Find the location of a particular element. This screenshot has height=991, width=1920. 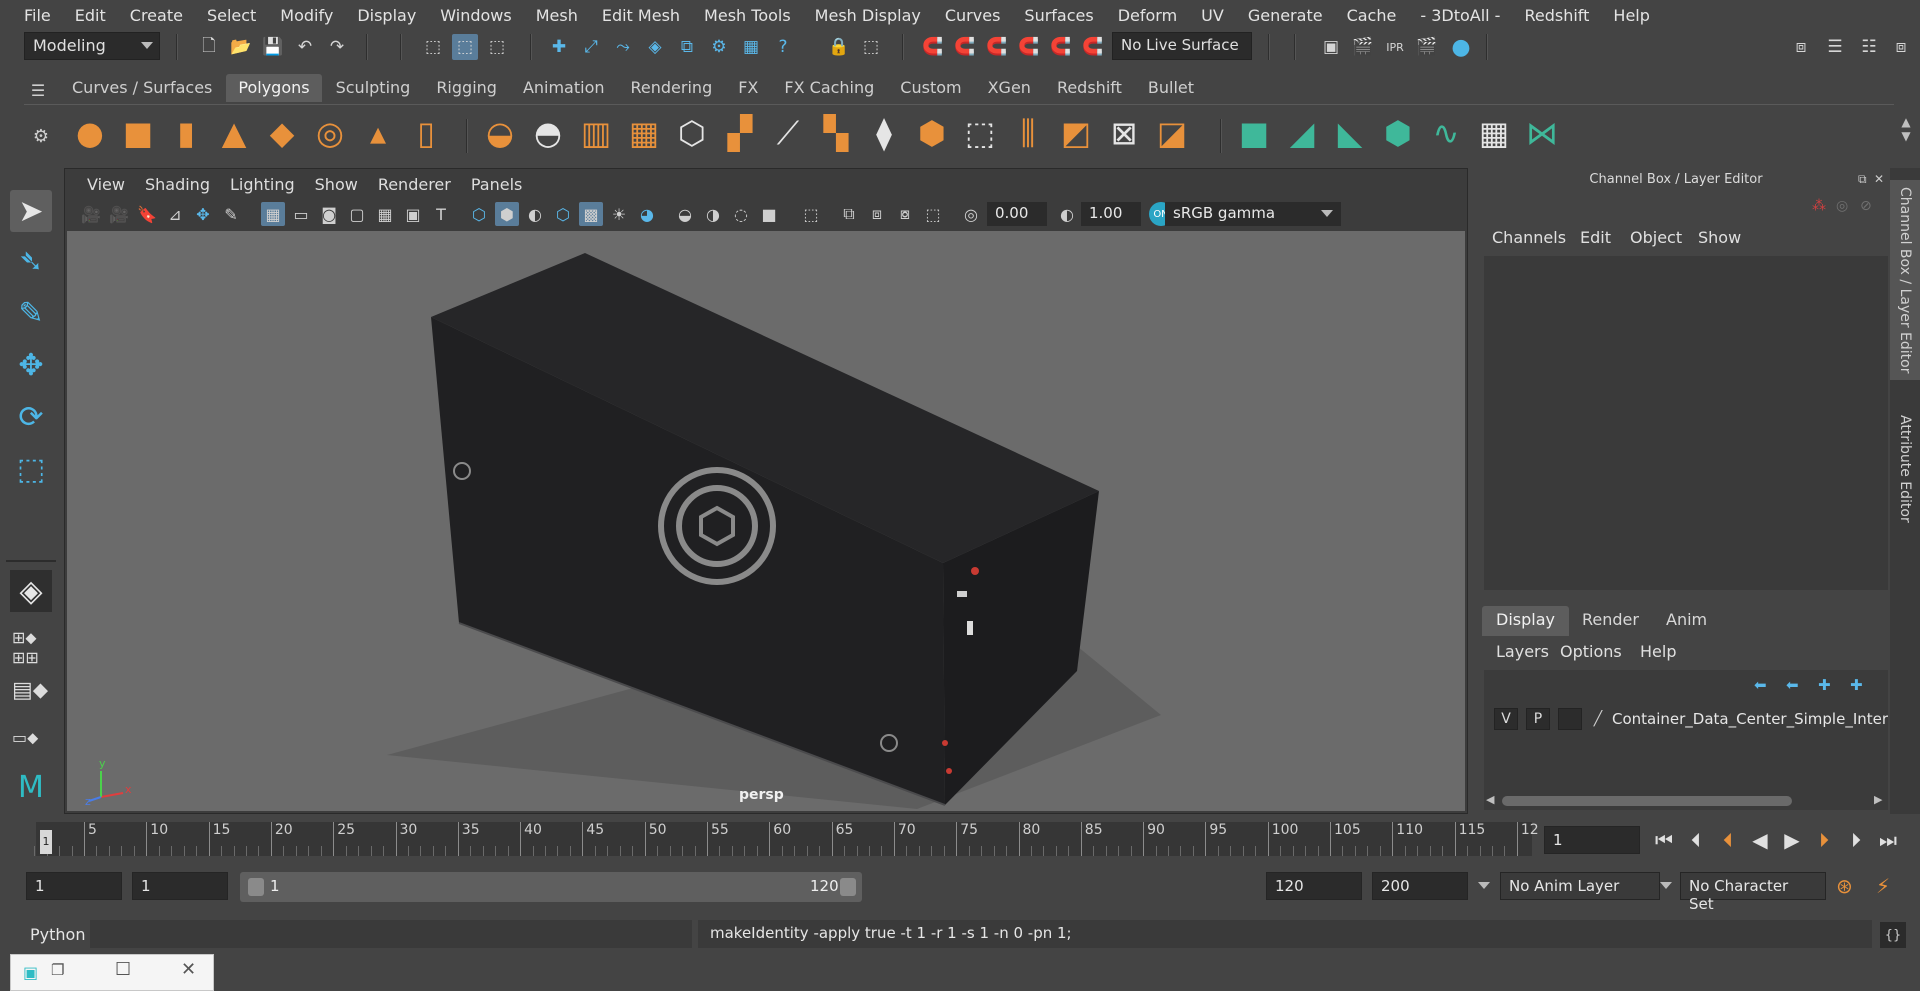

grid-icon: ▦ is located at coordinates (273, 214).